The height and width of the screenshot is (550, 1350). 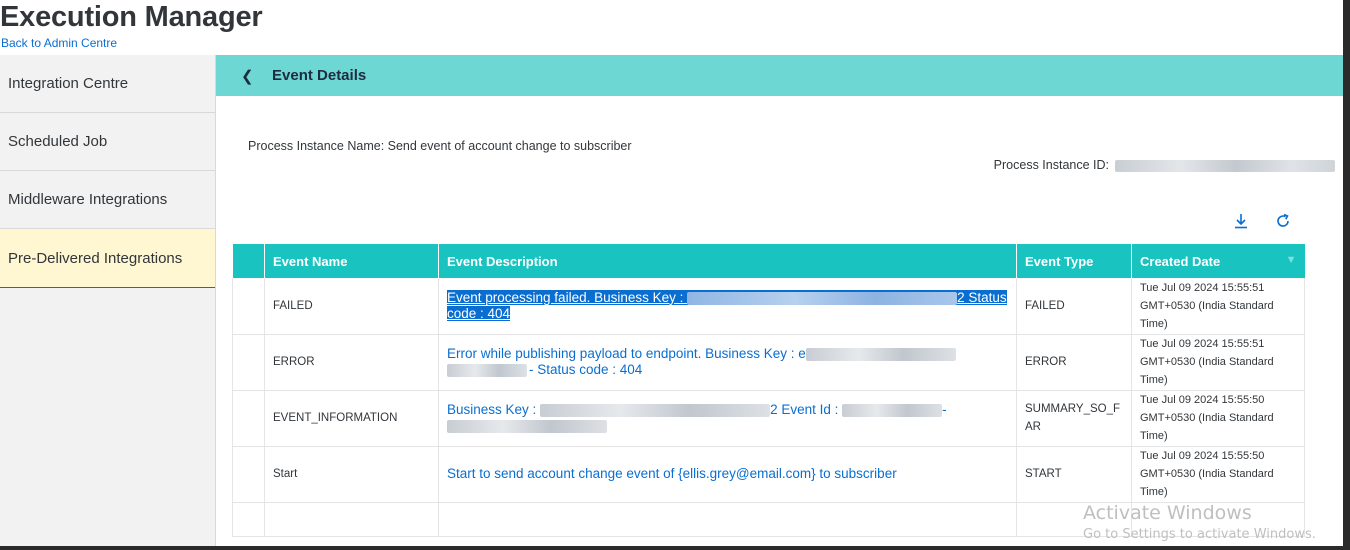 I want to click on event-details-title: Event Details, so click(x=319, y=75).